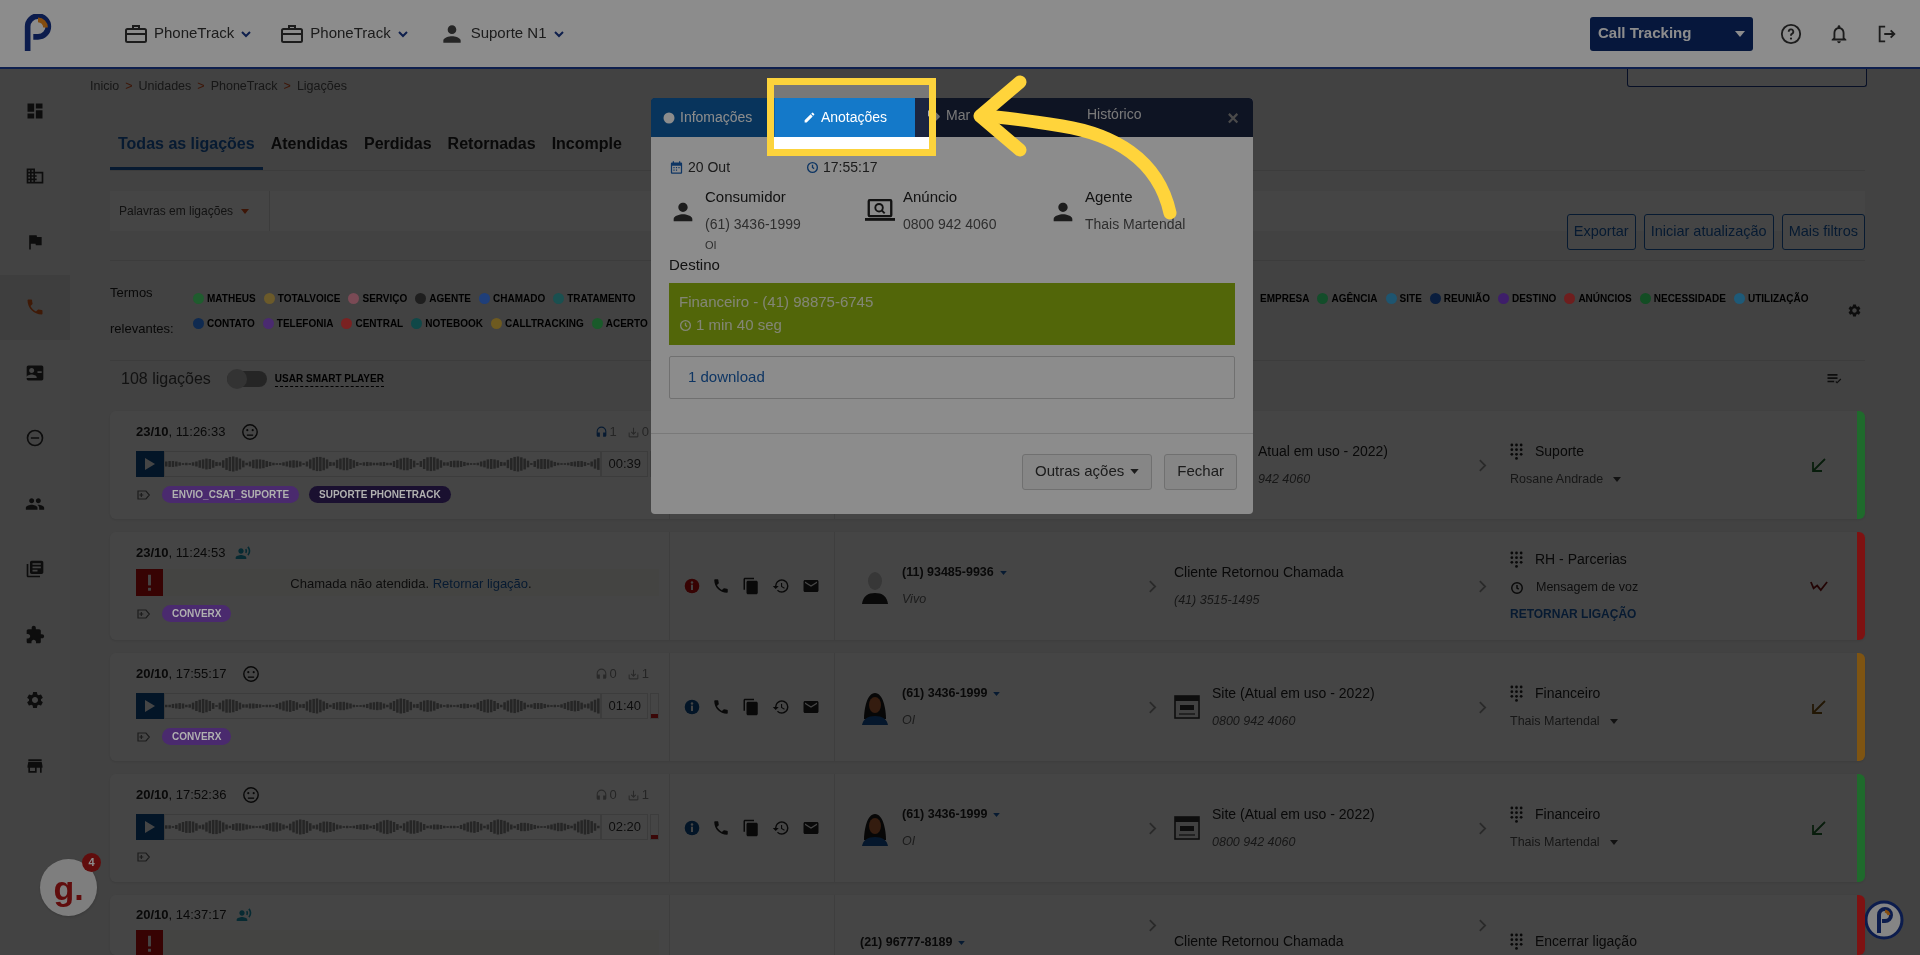  I want to click on team-name: Suporte, so click(1560, 452).